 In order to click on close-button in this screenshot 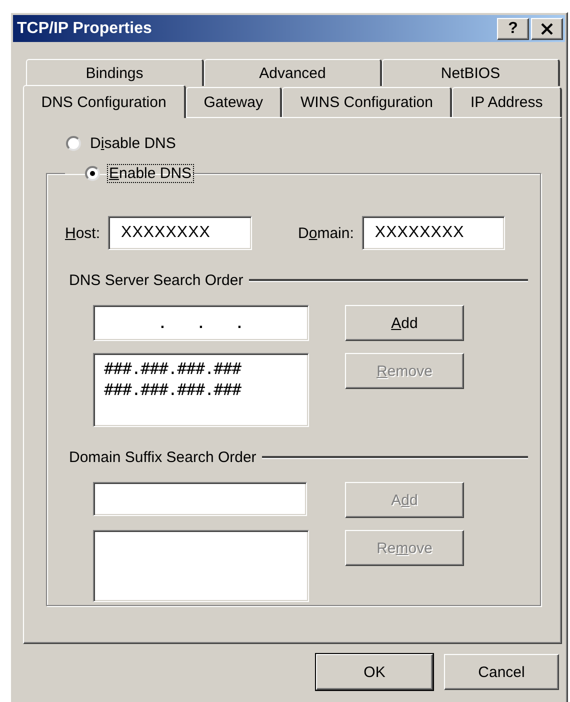, I will do `click(547, 29)`.